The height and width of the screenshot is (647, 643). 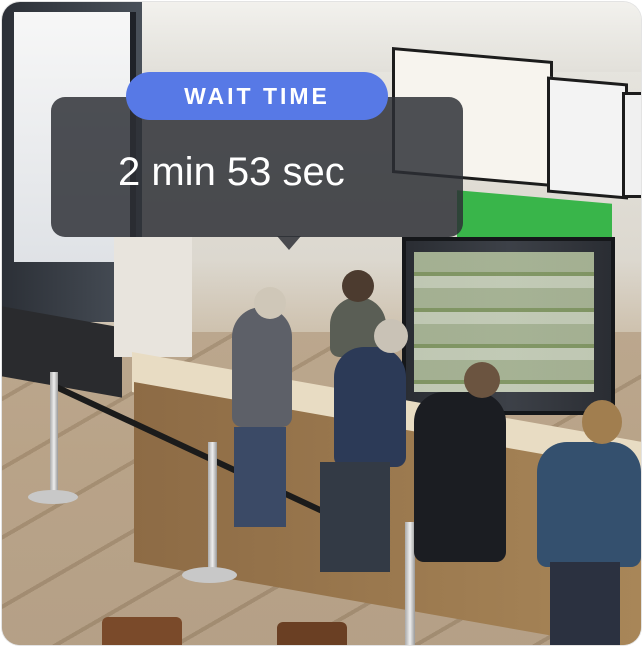 What do you see at coordinates (482, 380) in the screenshot?
I see `customer-3-head` at bounding box center [482, 380].